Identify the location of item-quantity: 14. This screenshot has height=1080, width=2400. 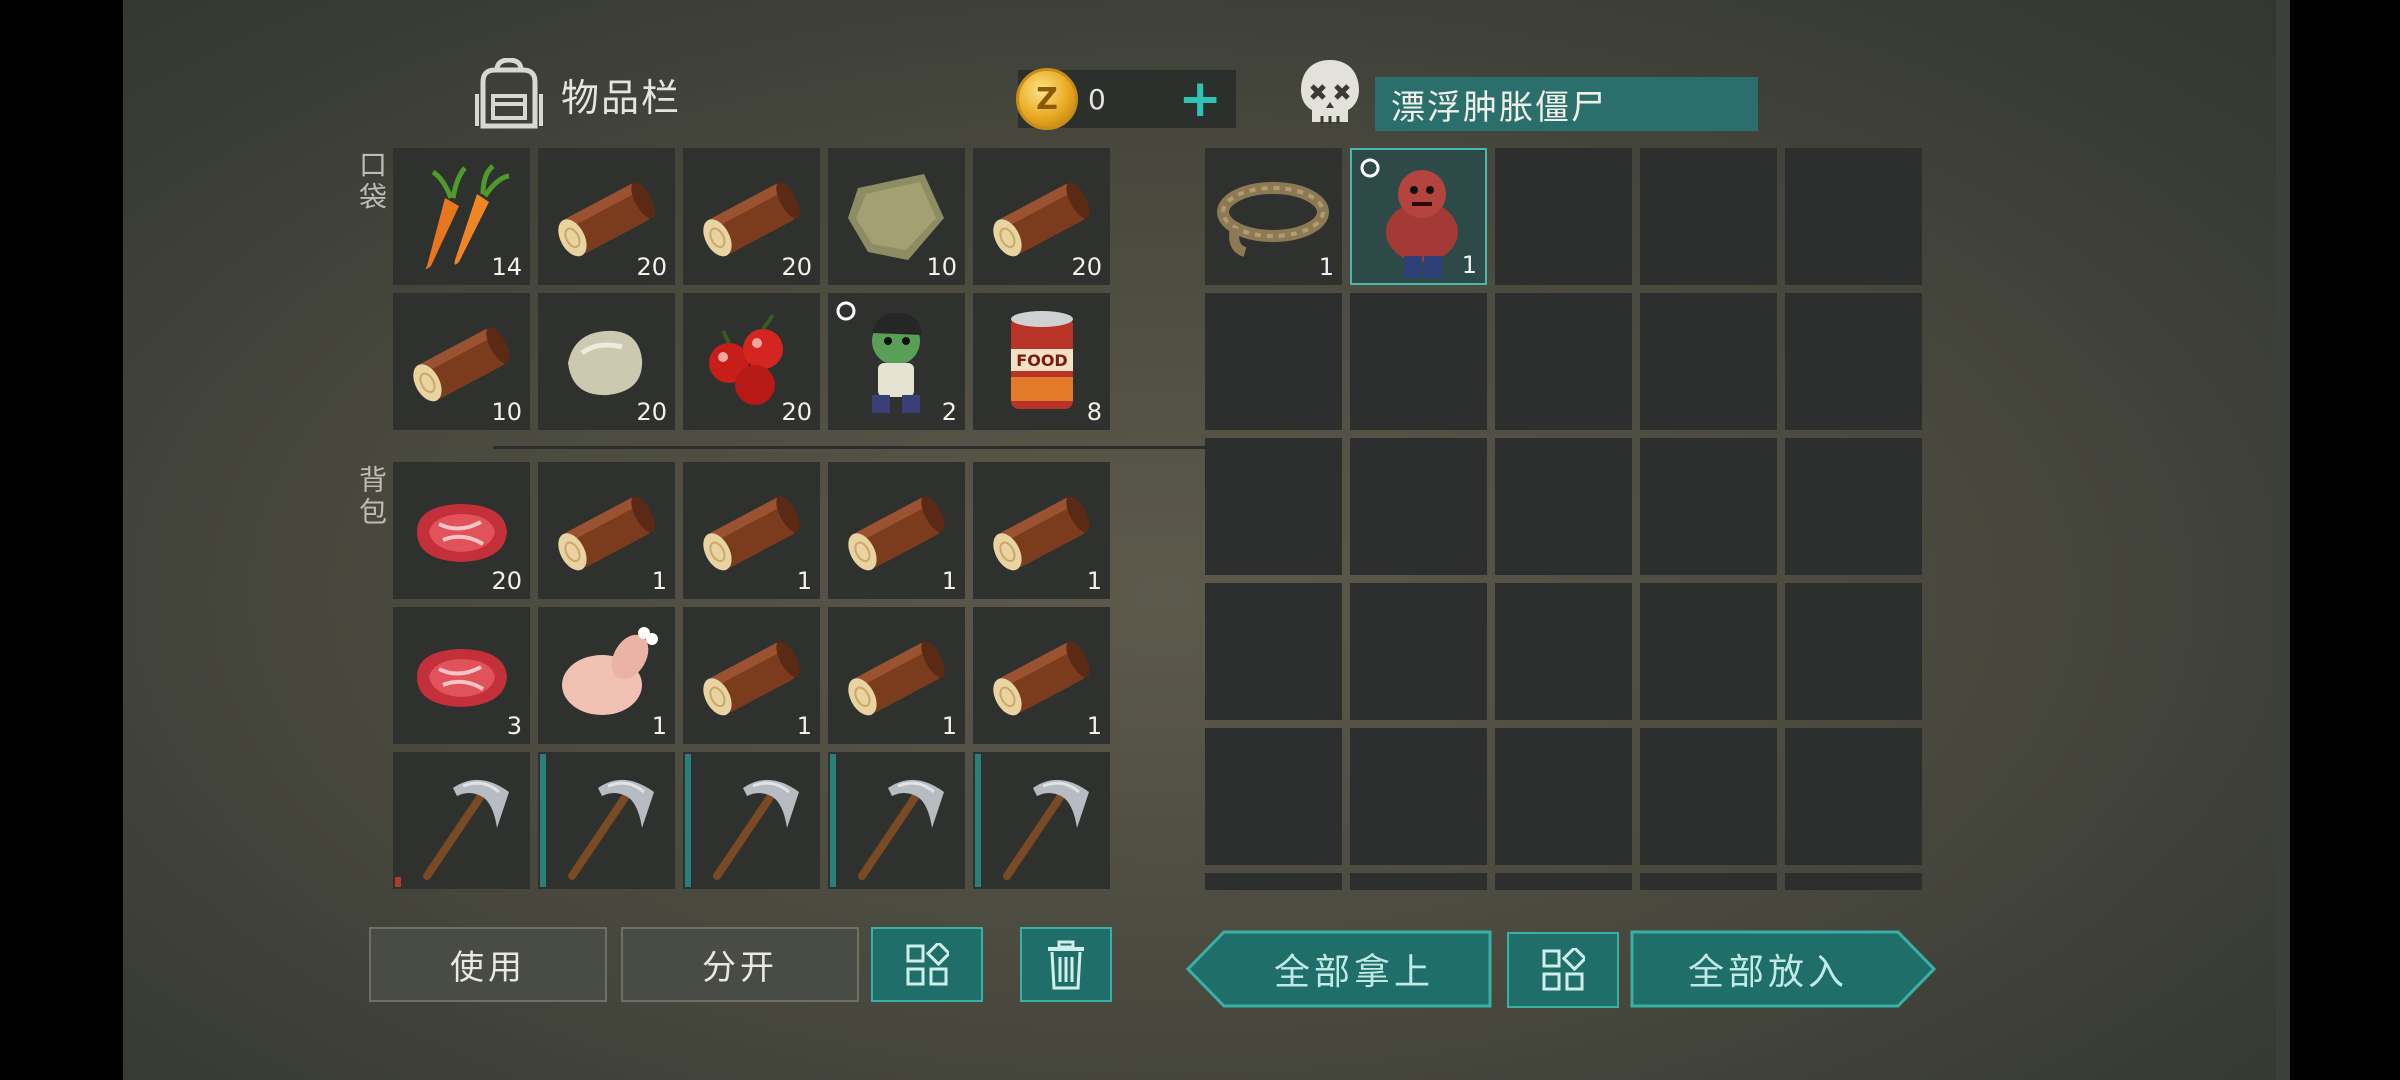
(506, 267).